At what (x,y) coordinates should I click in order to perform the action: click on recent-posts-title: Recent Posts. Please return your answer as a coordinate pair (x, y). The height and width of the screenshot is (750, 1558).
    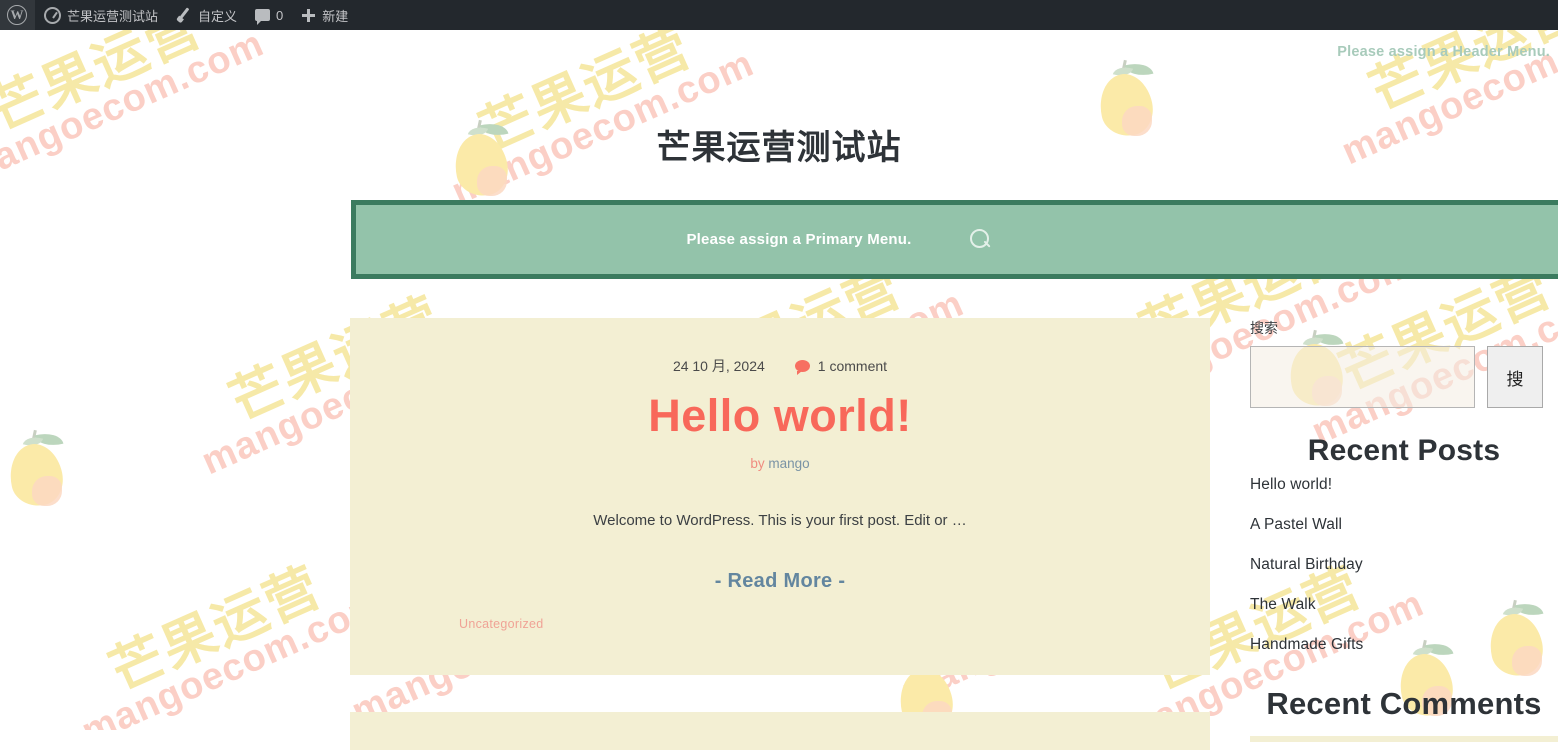
    Looking at the image, I should click on (1404, 450).